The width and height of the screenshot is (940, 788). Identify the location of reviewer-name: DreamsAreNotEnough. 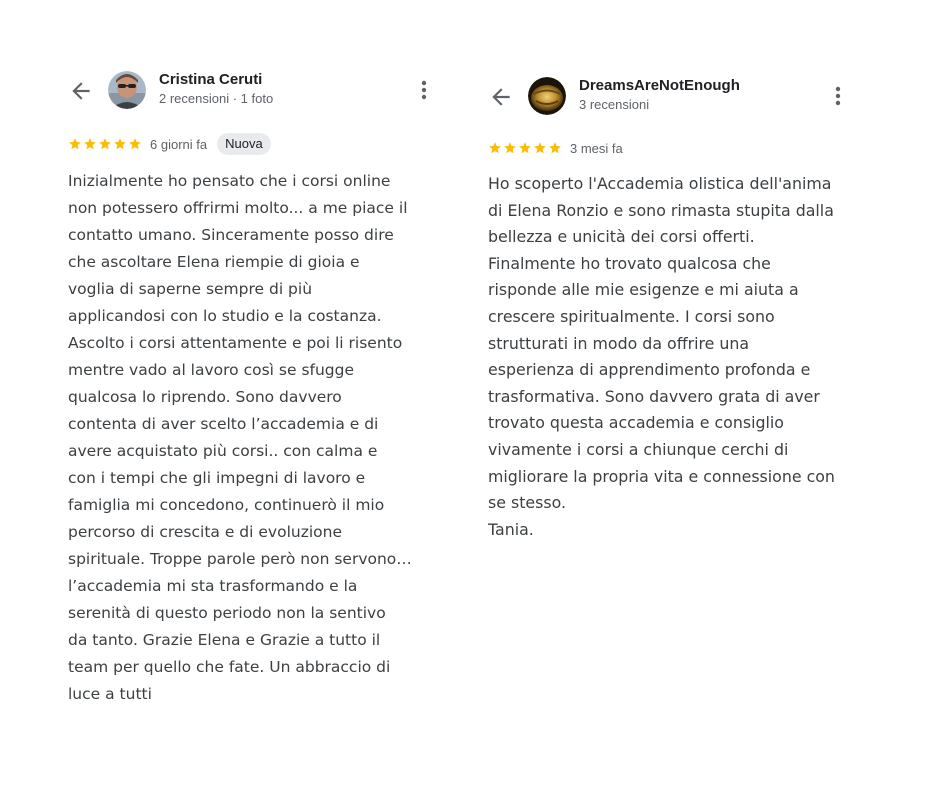
(659, 86).